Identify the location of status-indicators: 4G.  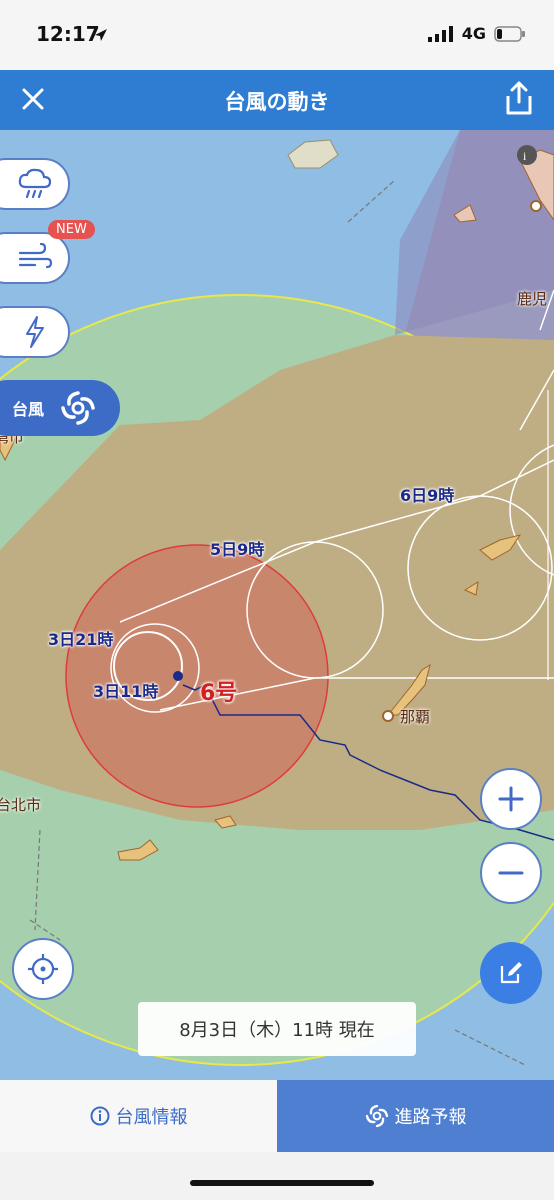
(476, 33).